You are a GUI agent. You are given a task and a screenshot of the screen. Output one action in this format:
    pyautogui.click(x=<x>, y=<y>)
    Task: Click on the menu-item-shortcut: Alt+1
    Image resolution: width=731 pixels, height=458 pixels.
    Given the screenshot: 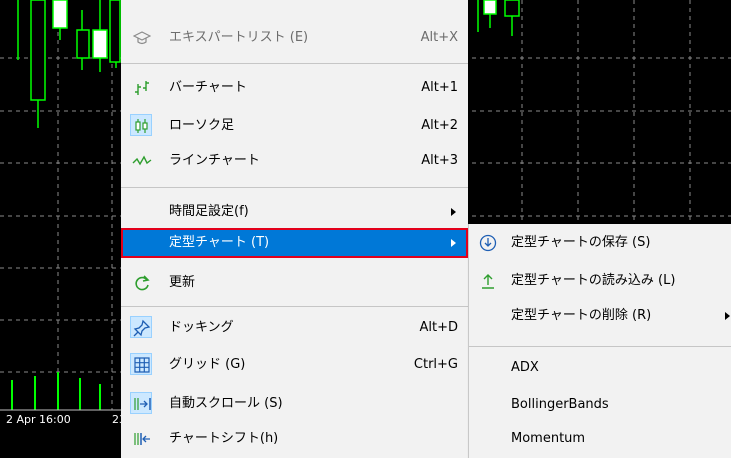 What is the action you would take?
    pyautogui.click(x=439, y=87)
    